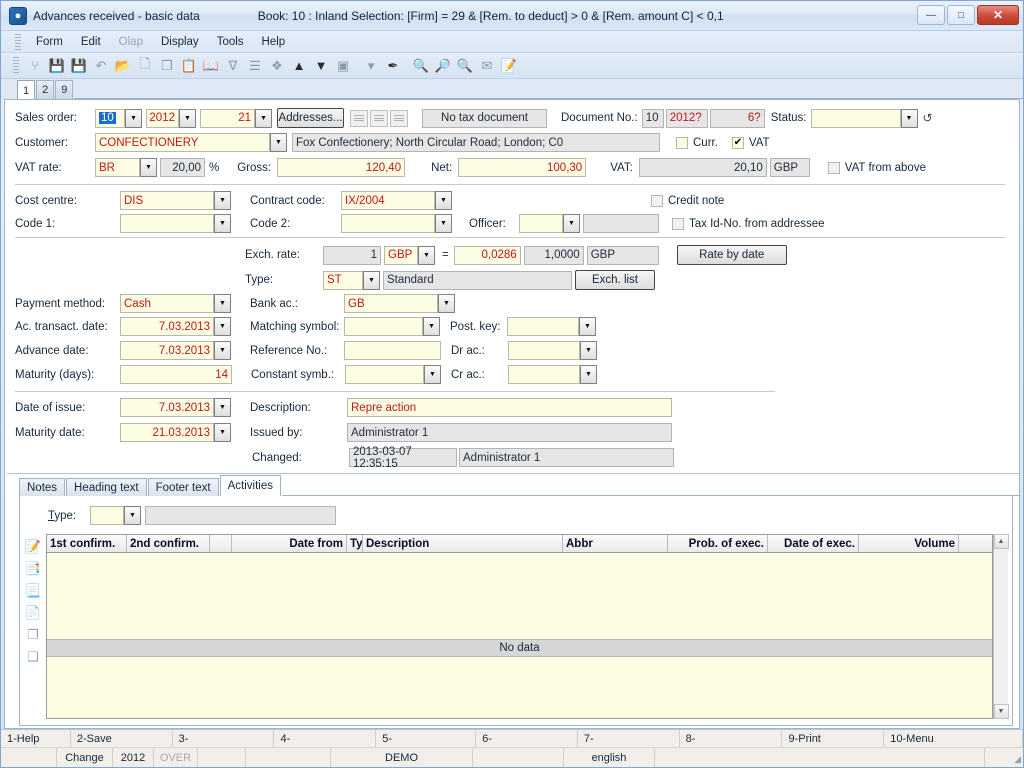 The width and height of the screenshot is (1024, 768). Describe the element at coordinates (277, 66) in the screenshot. I see `layers-icon: ❖` at that location.